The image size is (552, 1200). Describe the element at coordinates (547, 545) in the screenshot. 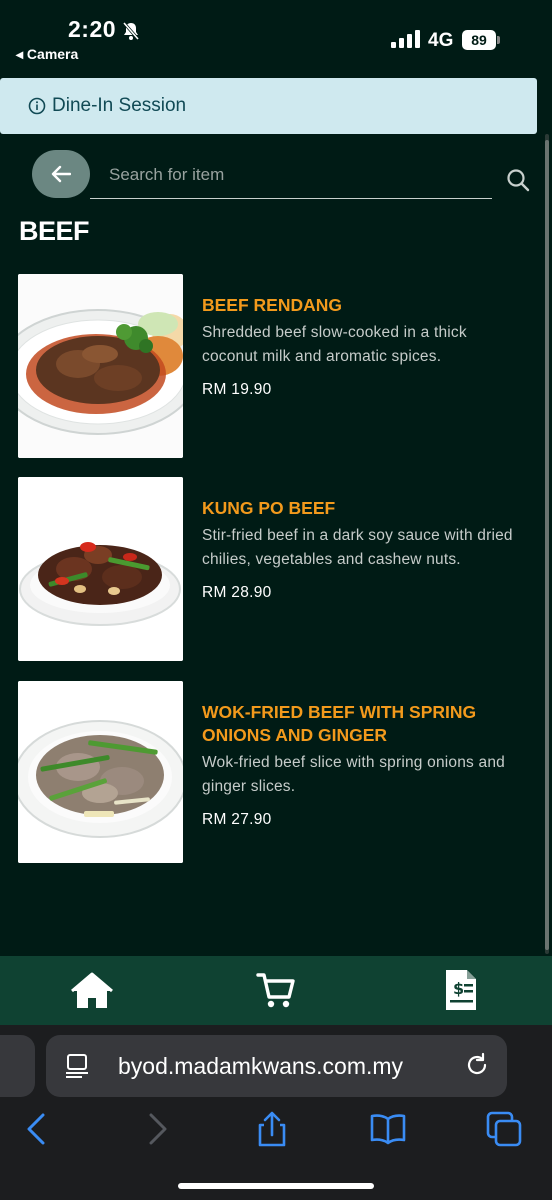

I see `scrollbar-thumb` at that location.